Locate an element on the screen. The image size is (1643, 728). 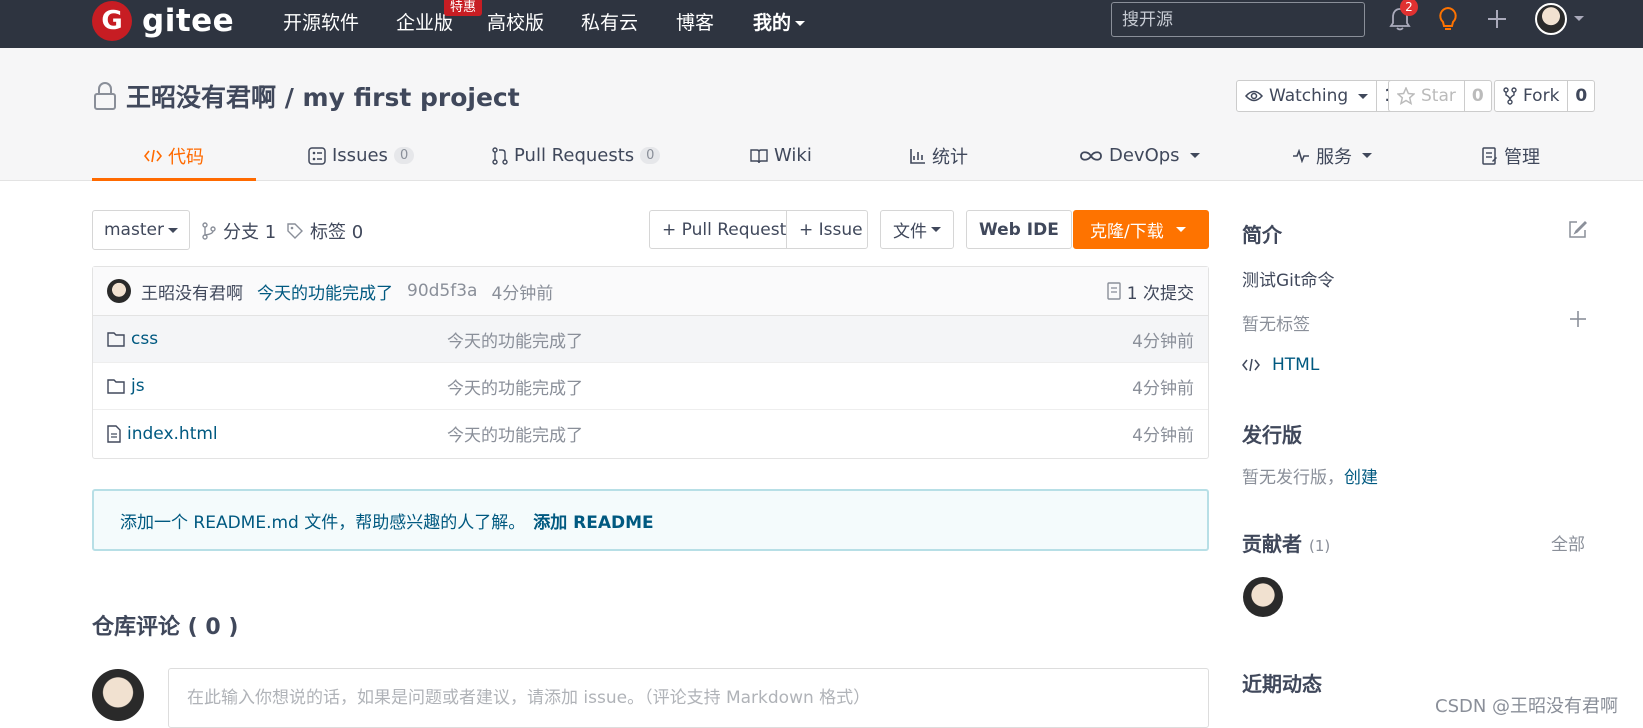
search-box is located at coordinates (1238, 19).